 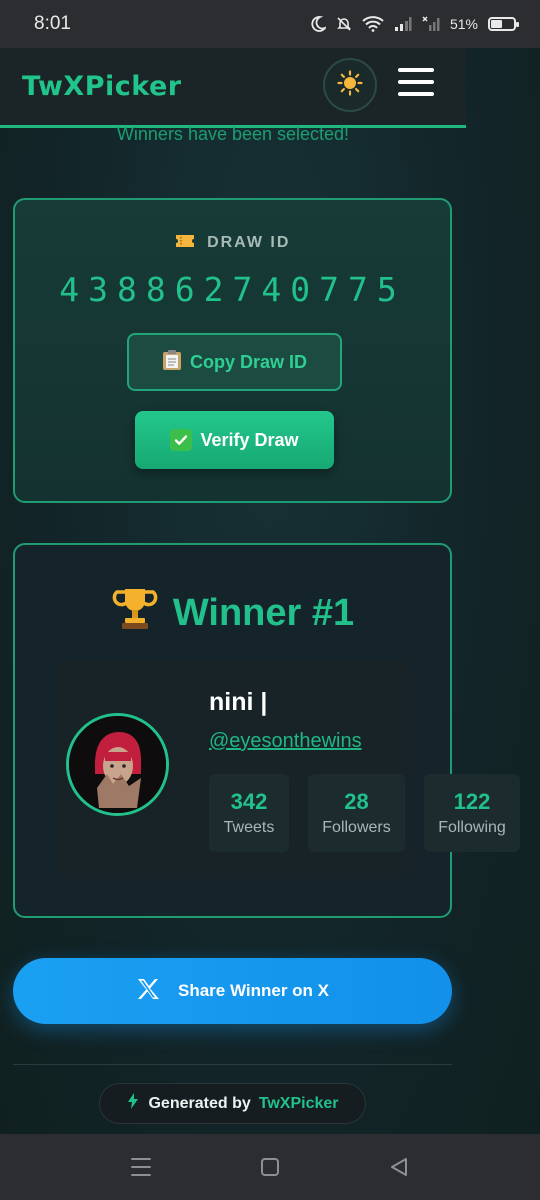 What do you see at coordinates (414, 24) in the screenshot?
I see `status-icons: 51%` at bounding box center [414, 24].